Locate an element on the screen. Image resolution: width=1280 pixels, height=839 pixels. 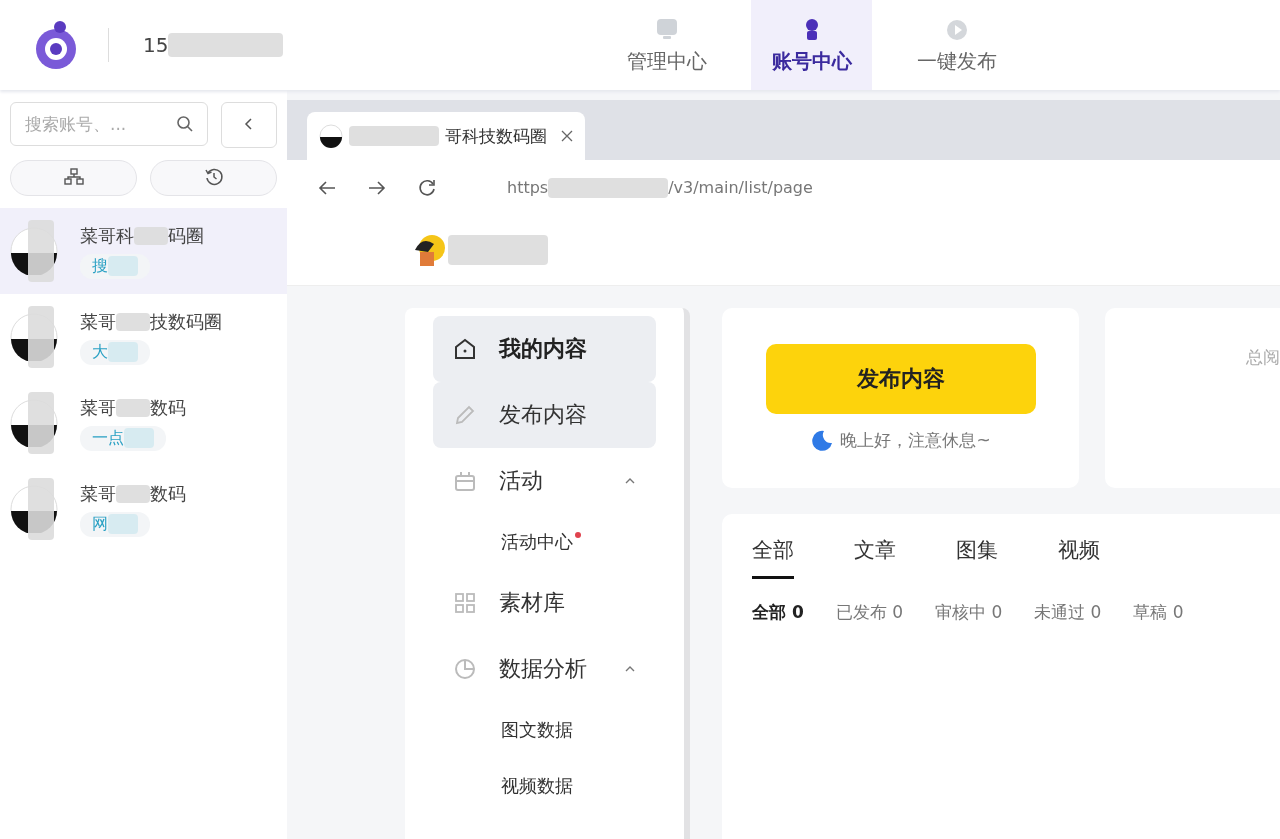
browser-tab: 哥科技数码圈 is located at coordinates (446, 136).